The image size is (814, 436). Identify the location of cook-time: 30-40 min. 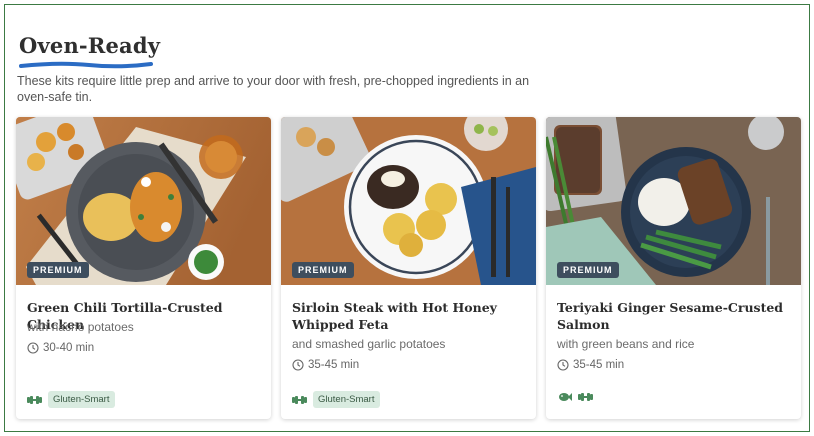
(60, 348).